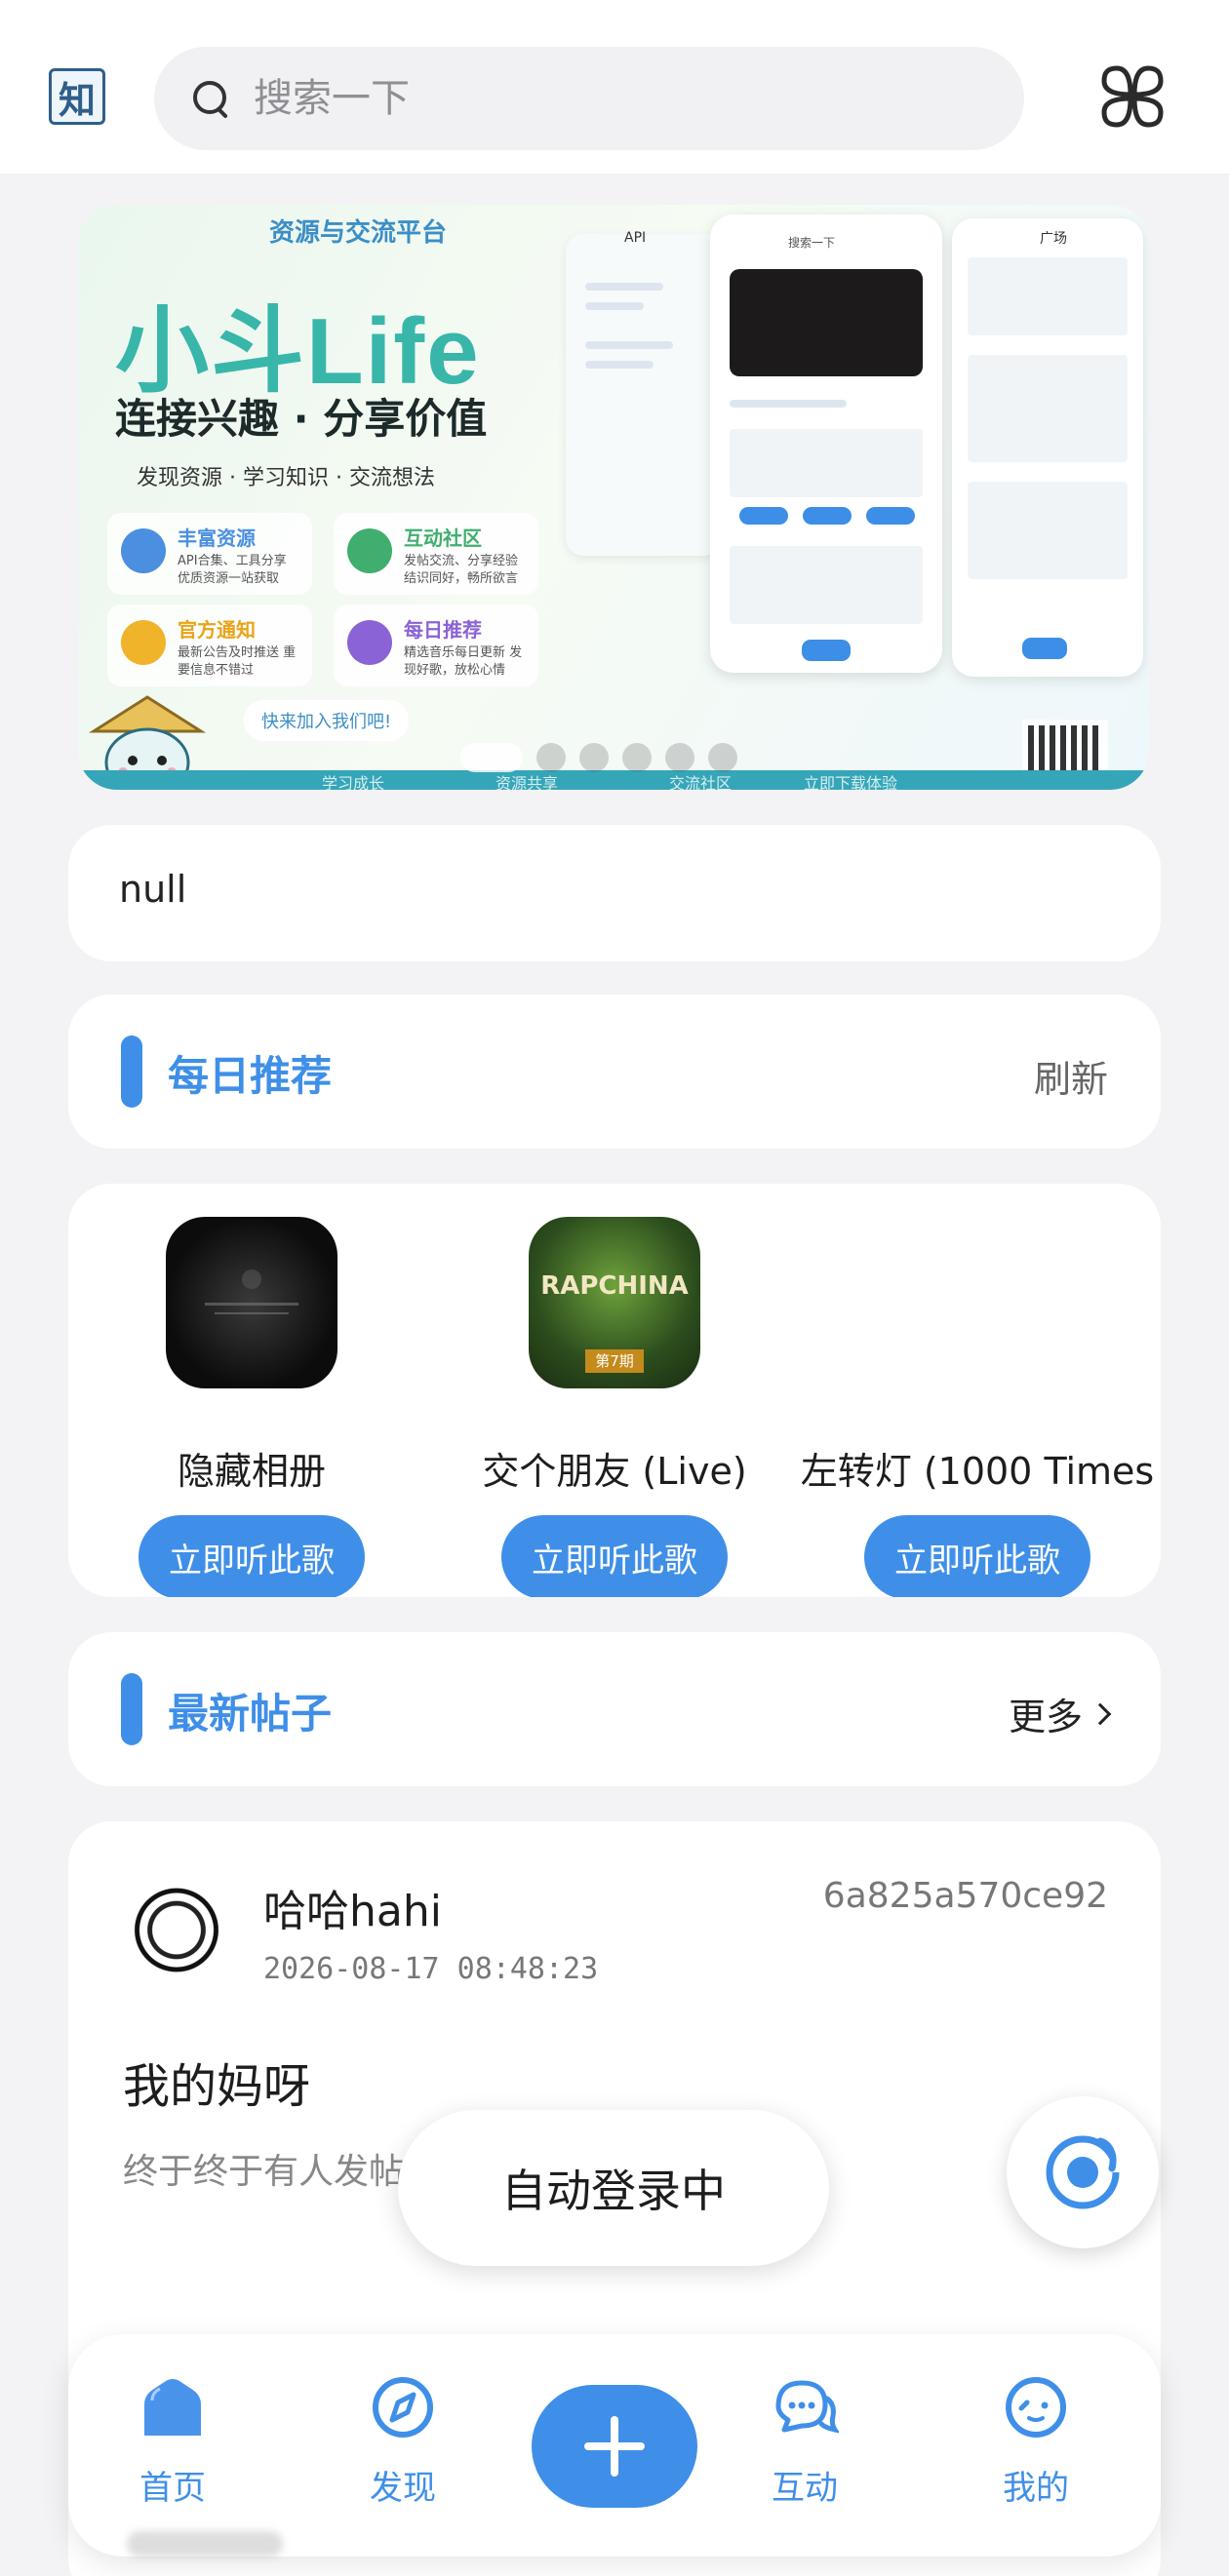 Image resolution: width=1229 pixels, height=2576 pixels. Describe the element at coordinates (153, 889) in the screenshot. I see `notice-text: null` at that location.